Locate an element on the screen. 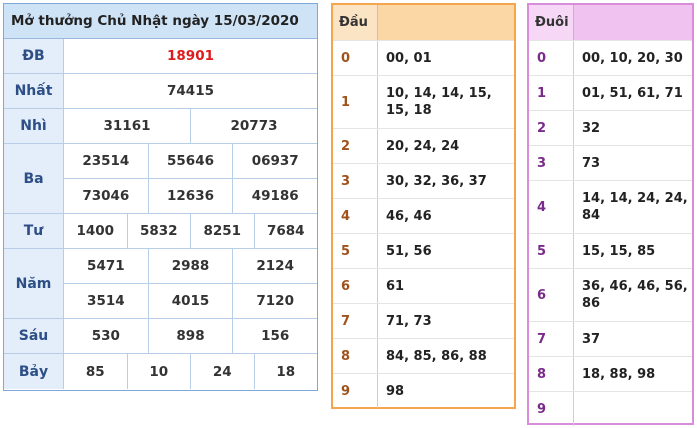 This screenshot has height=428, width=697. prize-subrow: 73046 12636 49186 is located at coordinates (190, 195).